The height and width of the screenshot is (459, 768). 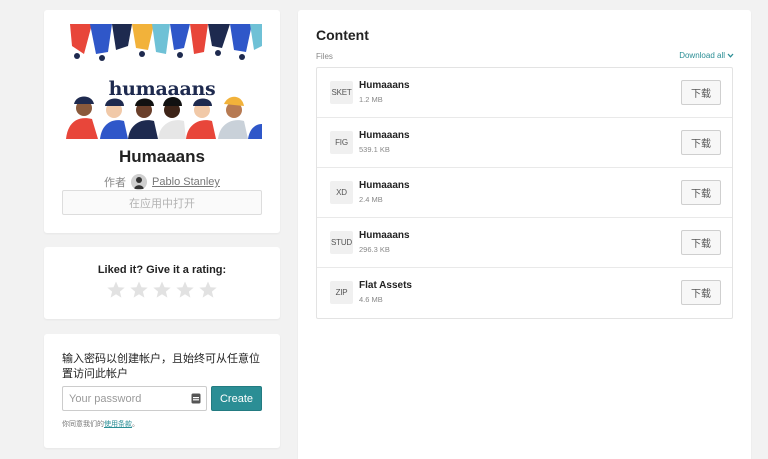 What do you see at coordinates (118, 424) in the screenshot?
I see `terms-link: 使用条款` at bounding box center [118, 424].